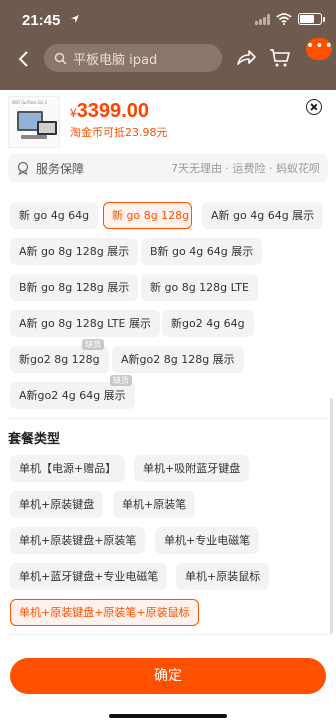 This screenshot has width=336, height=728. What do you see at coordinates (168, 19) in the screenshot?
I see `status-bar: 21:45` at bounding box center [168, 19].